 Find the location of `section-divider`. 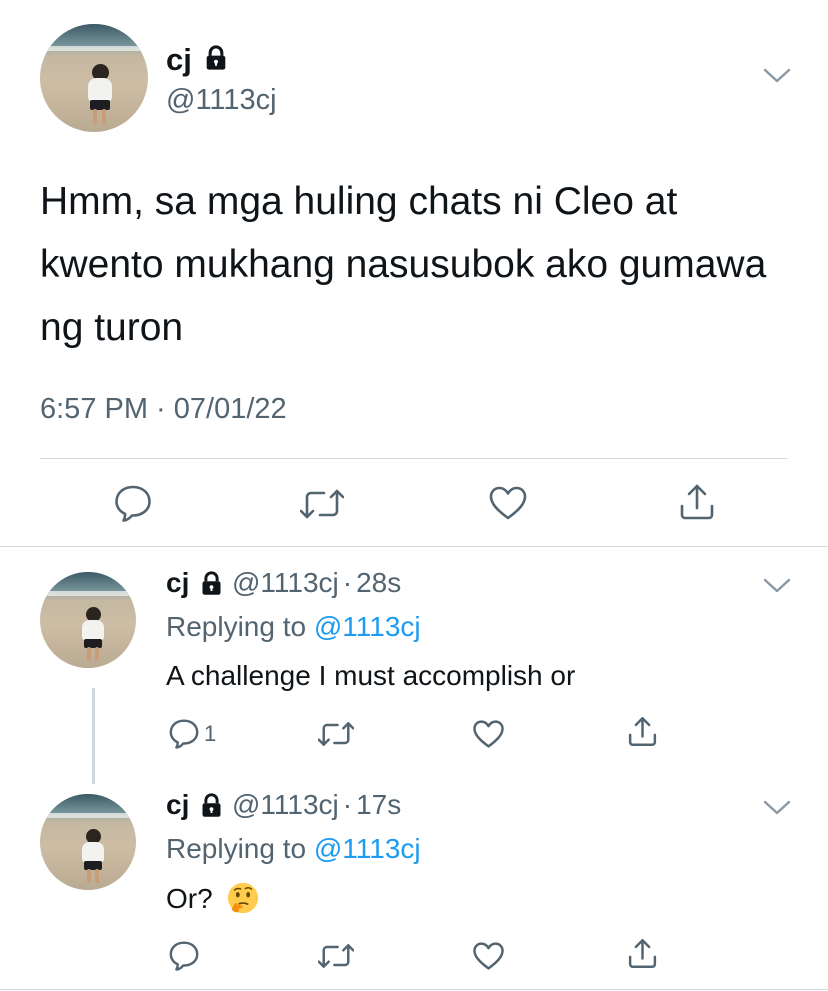

section-divider is located at coordinates (414, 546).